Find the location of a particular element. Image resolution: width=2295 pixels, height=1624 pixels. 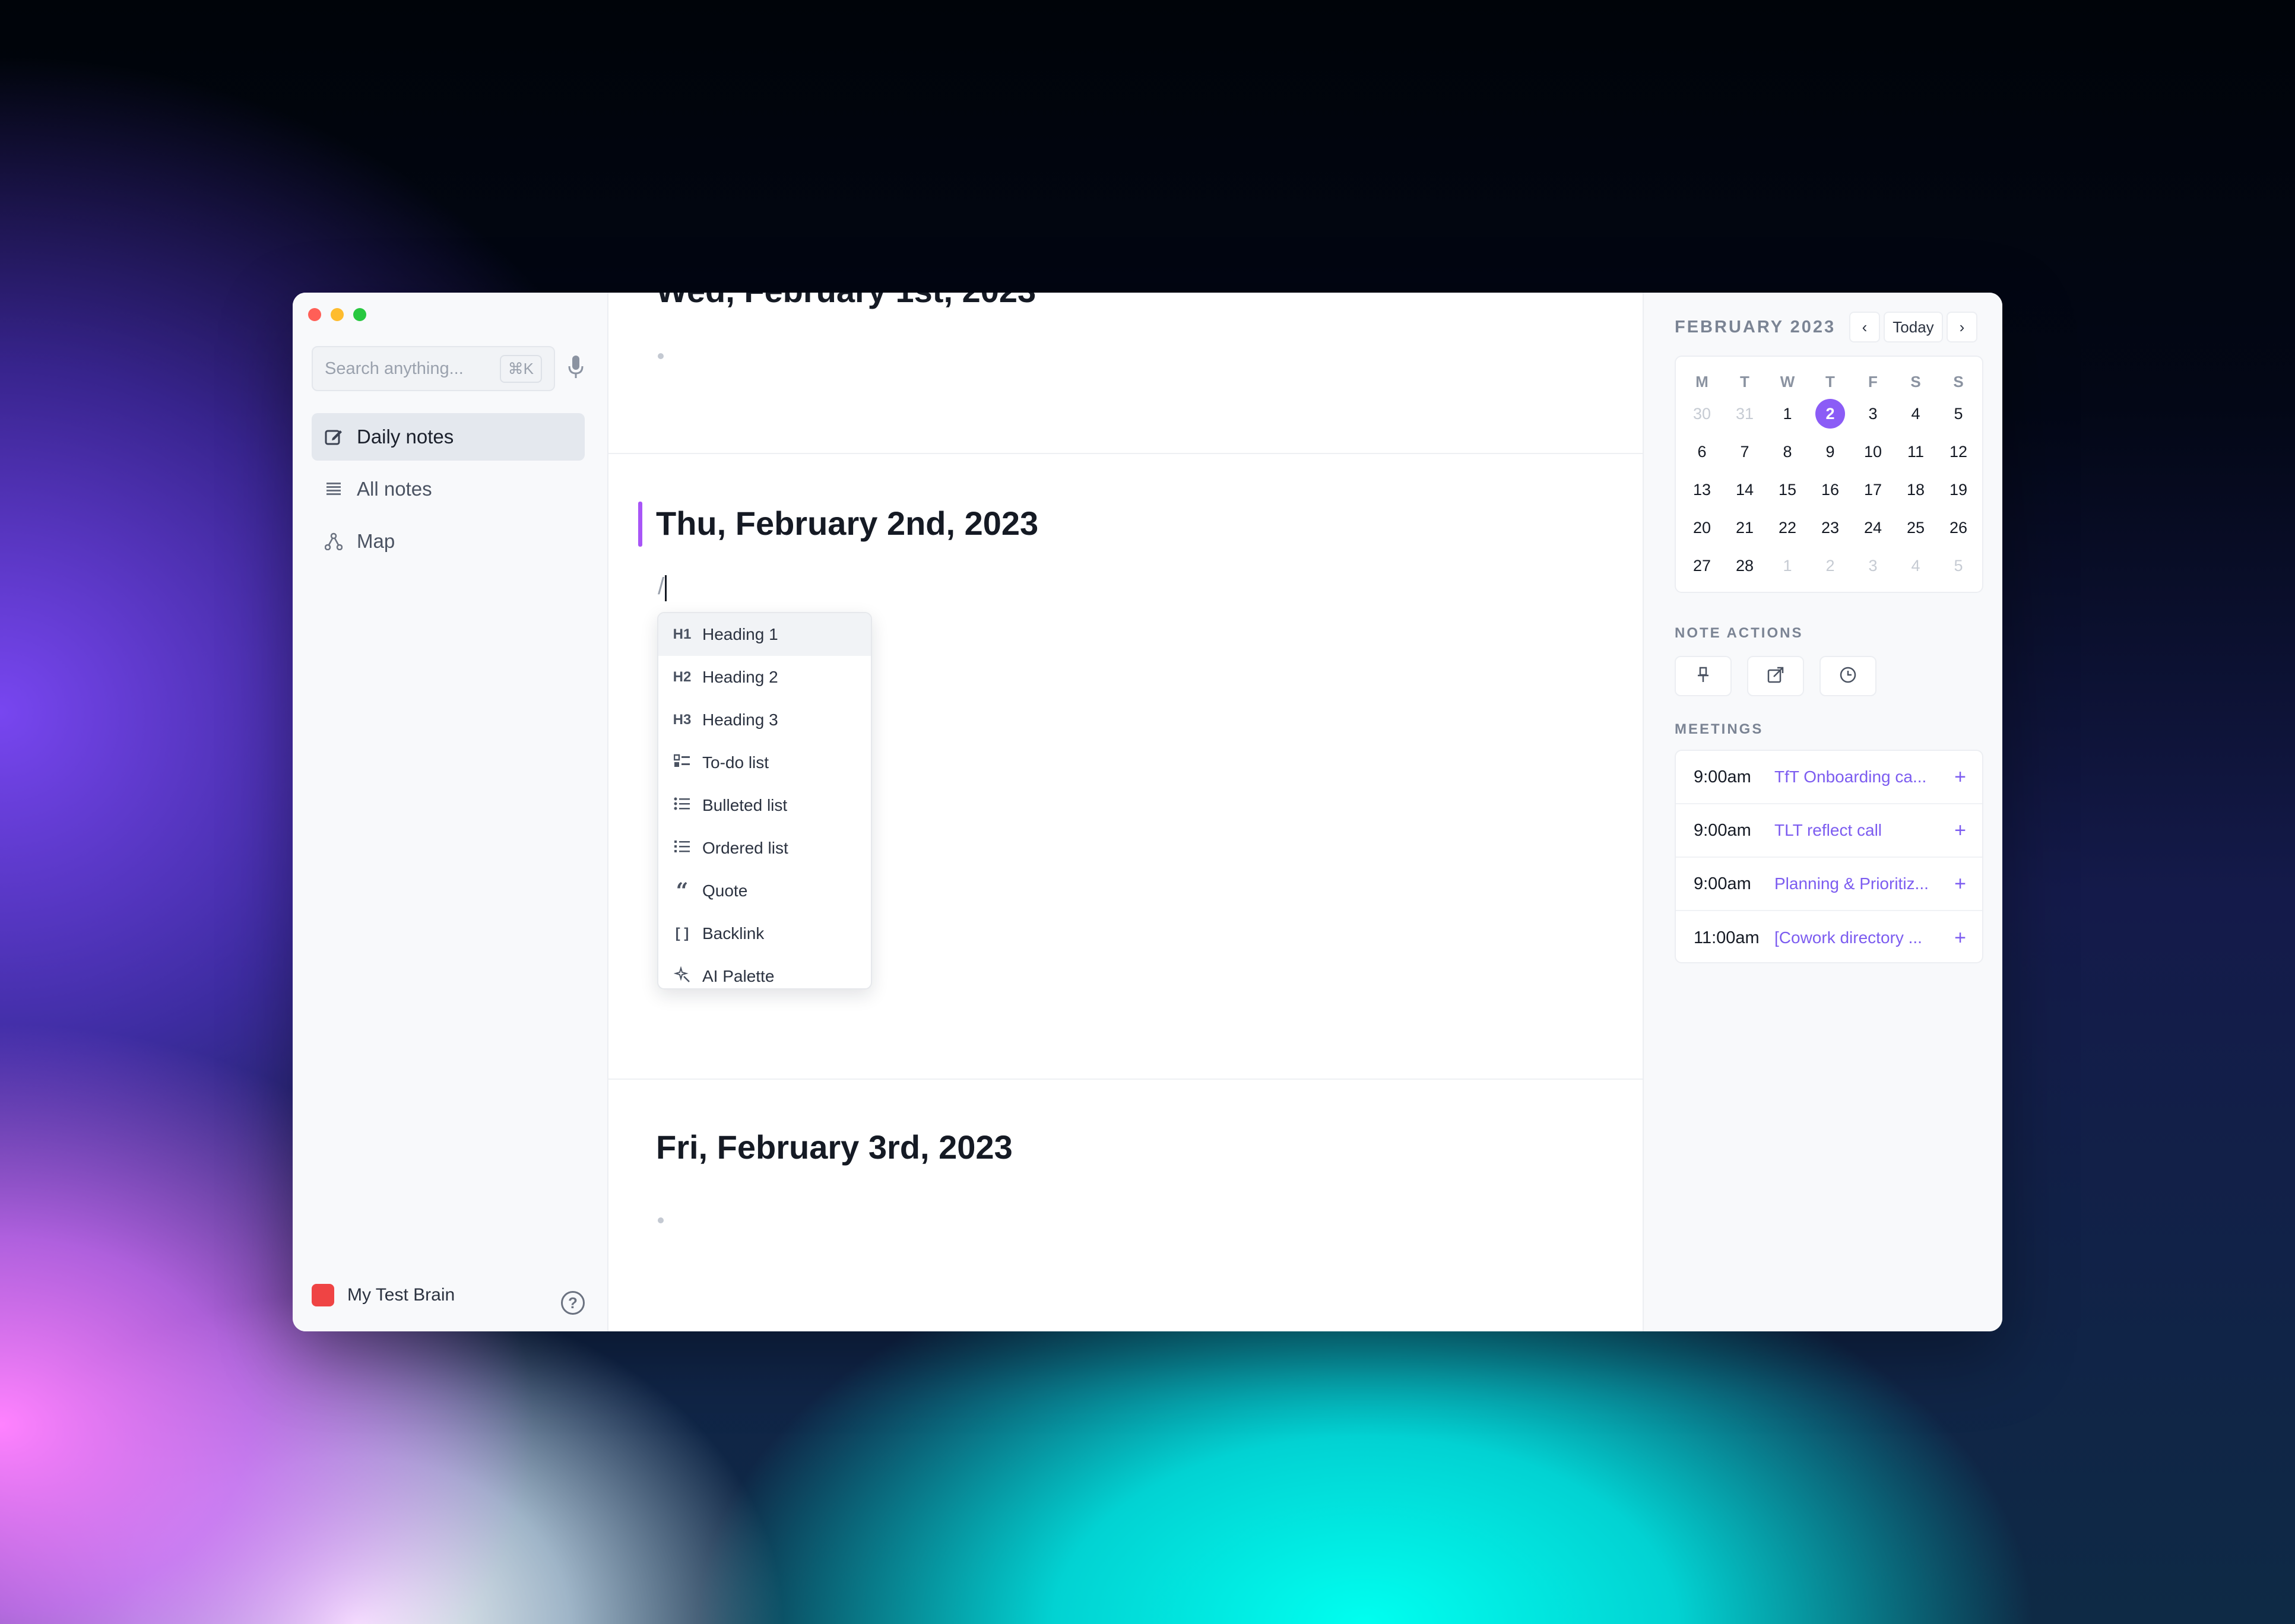

help-icon: ? is located at coordinates (573, 1303).